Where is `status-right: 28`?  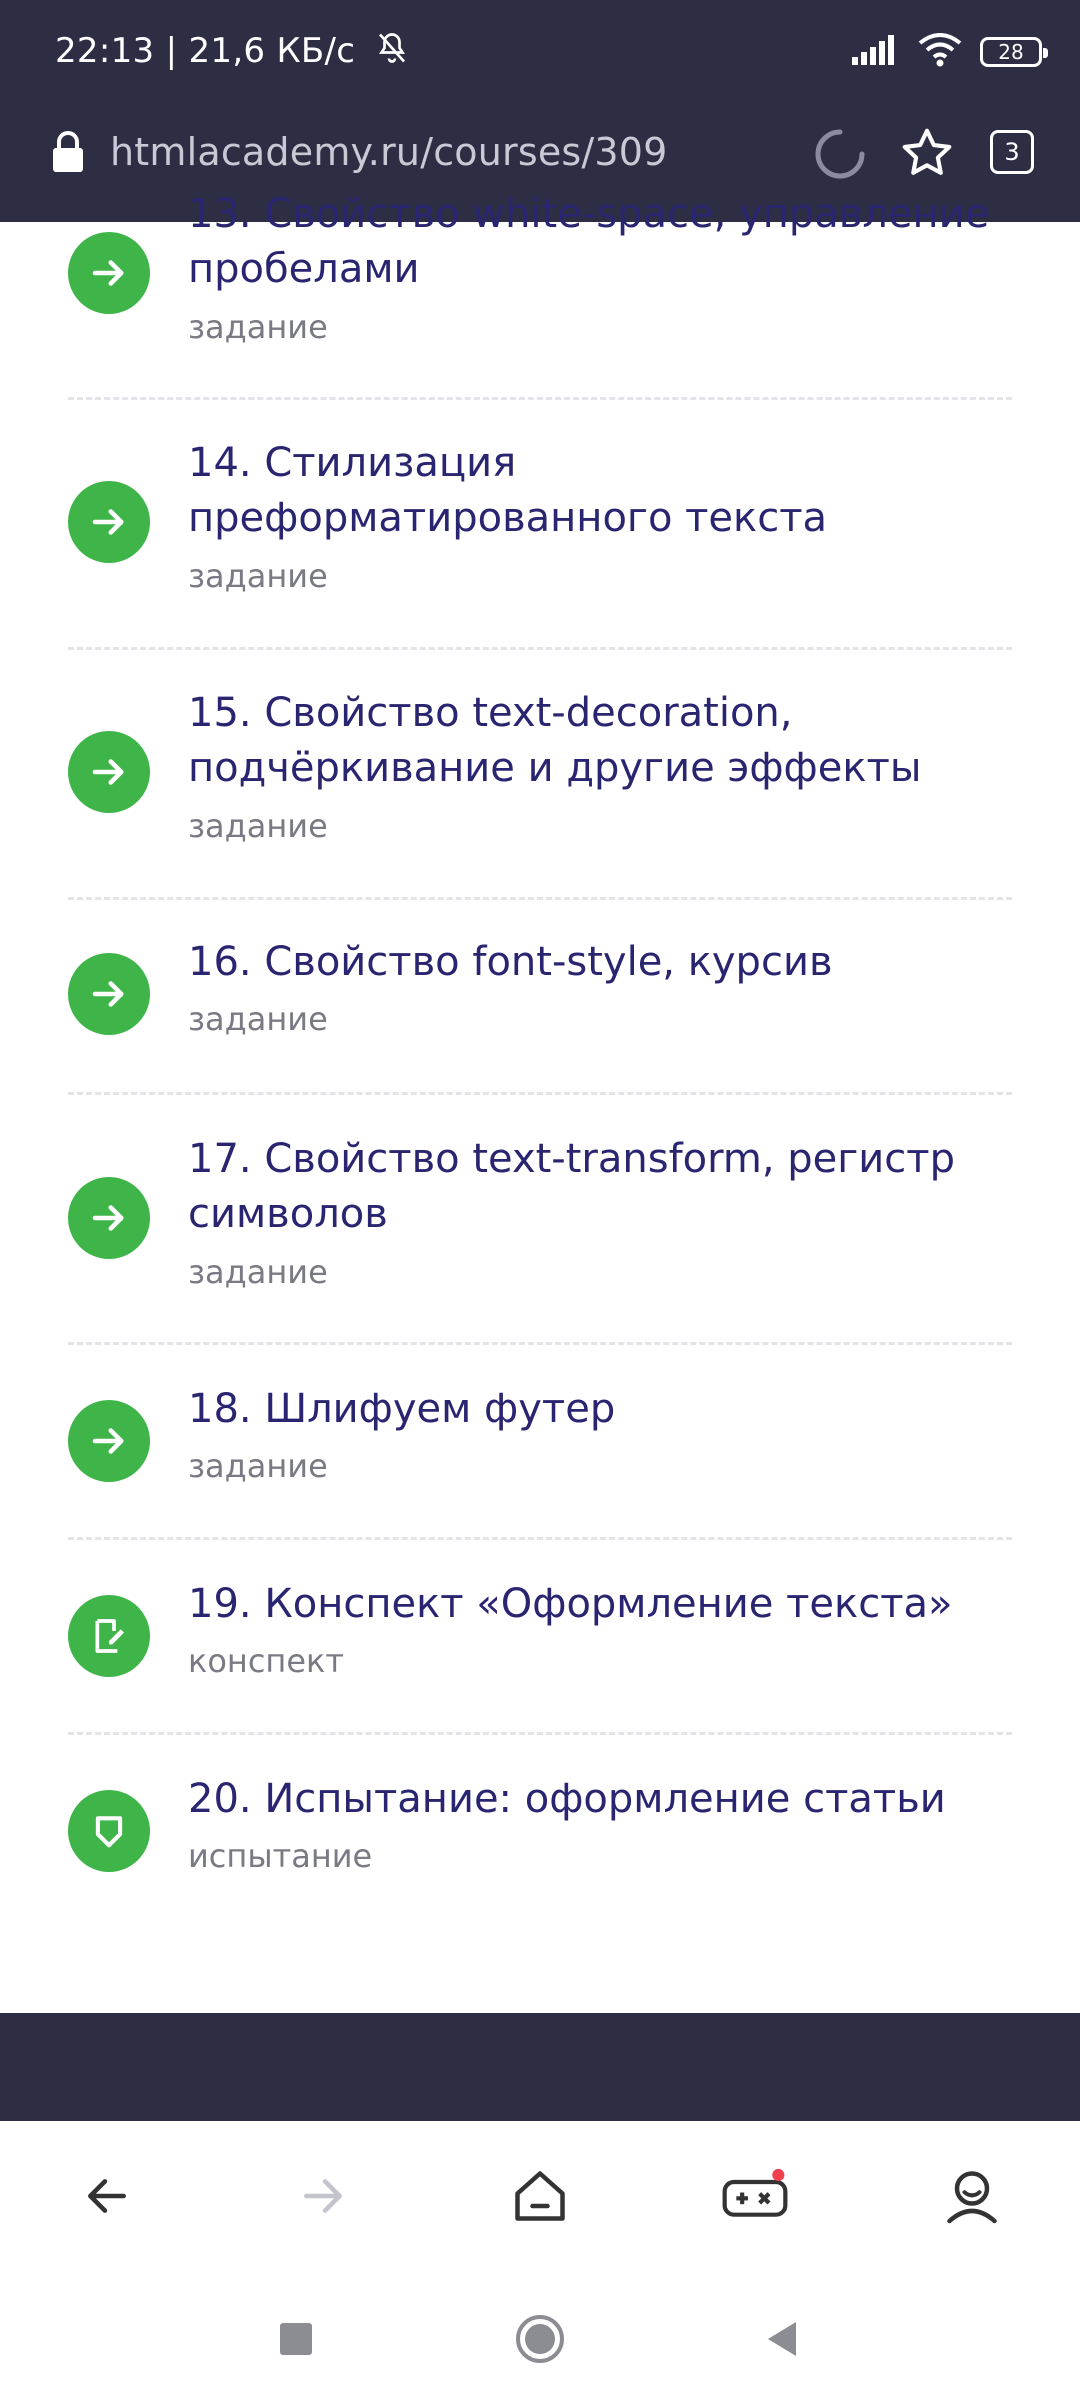 status-right: 28 is located at coordinates (950, 52).